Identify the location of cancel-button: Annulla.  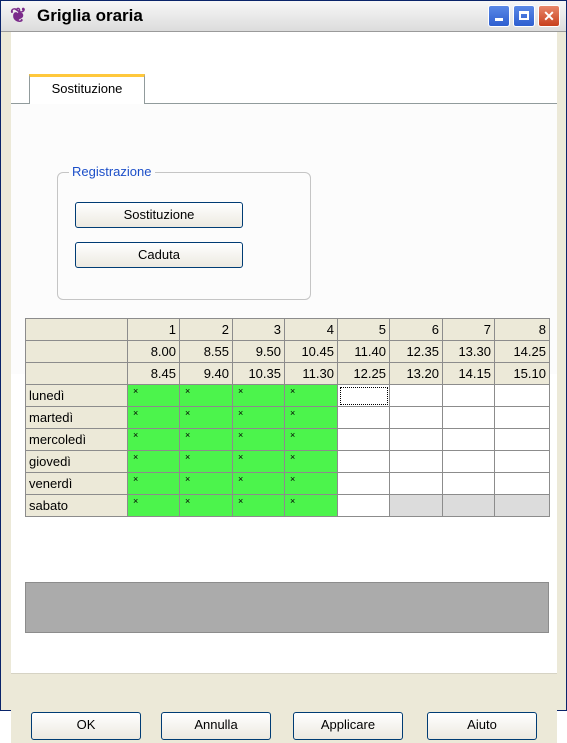
(216, 726).